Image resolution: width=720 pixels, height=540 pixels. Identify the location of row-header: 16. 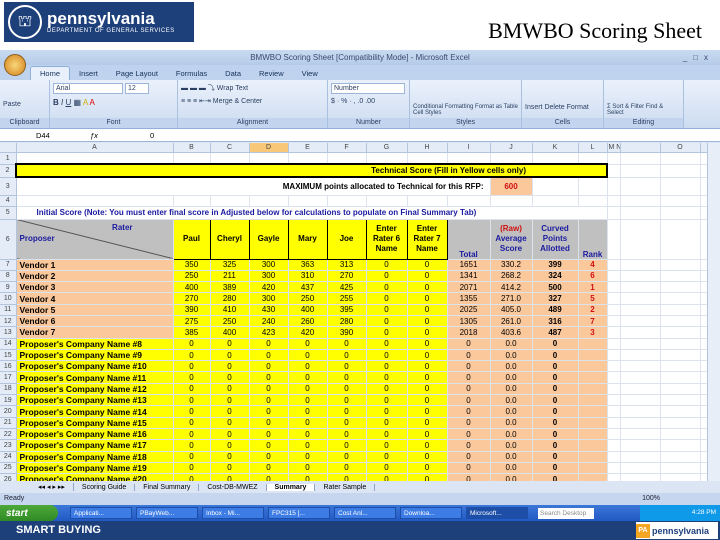
(8, 366).